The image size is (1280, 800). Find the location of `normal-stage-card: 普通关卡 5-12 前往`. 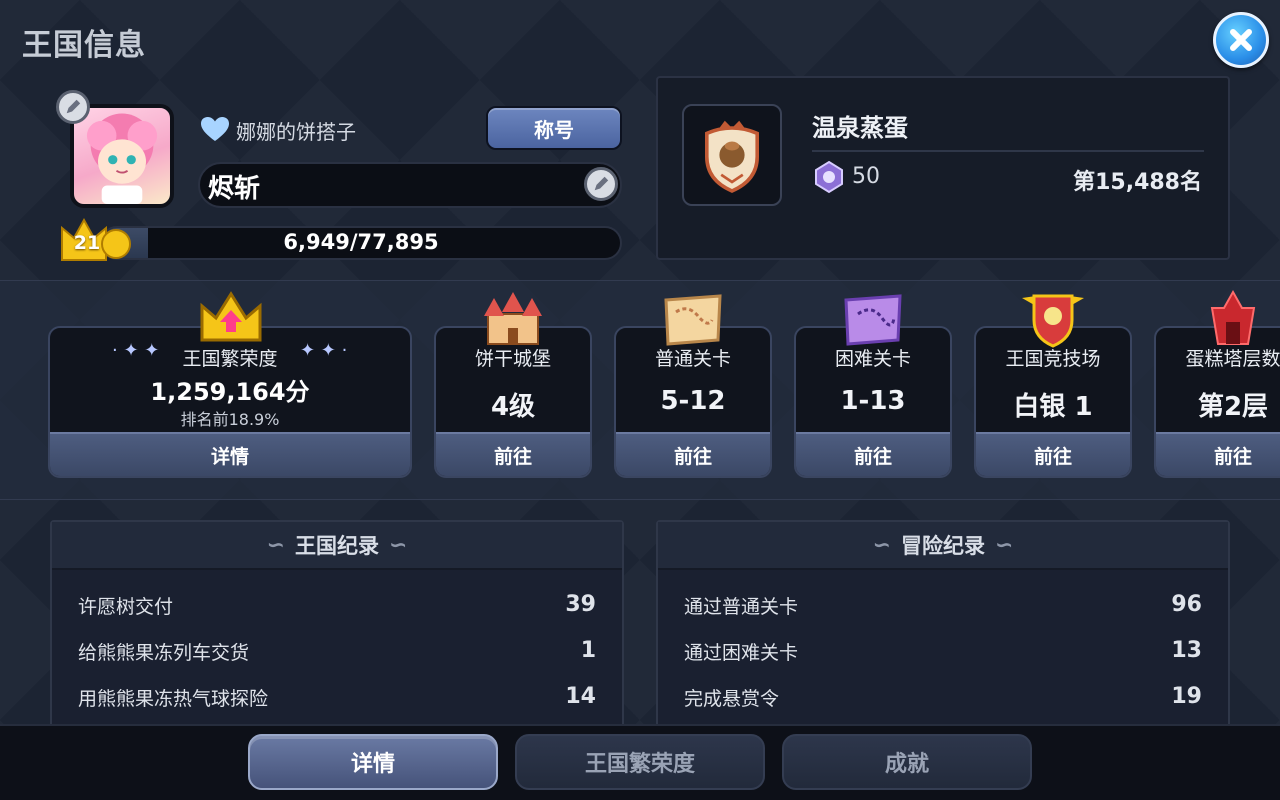

normal-stage-card: 普通关卡 5-12 前往 is located at coordinates (693, 402).